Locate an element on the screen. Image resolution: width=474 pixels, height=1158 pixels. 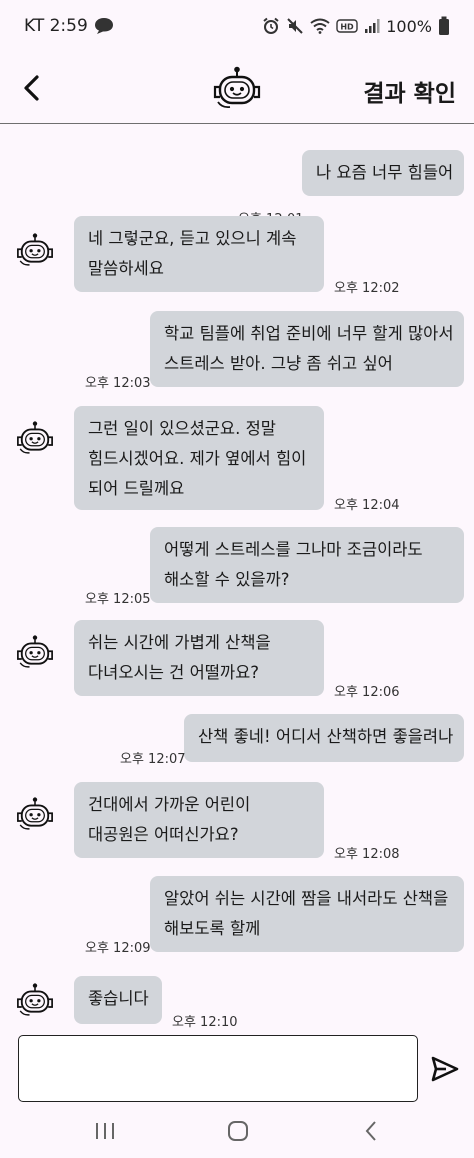
message-time: 오후 12:10 is located at coordinates (205, 1022).